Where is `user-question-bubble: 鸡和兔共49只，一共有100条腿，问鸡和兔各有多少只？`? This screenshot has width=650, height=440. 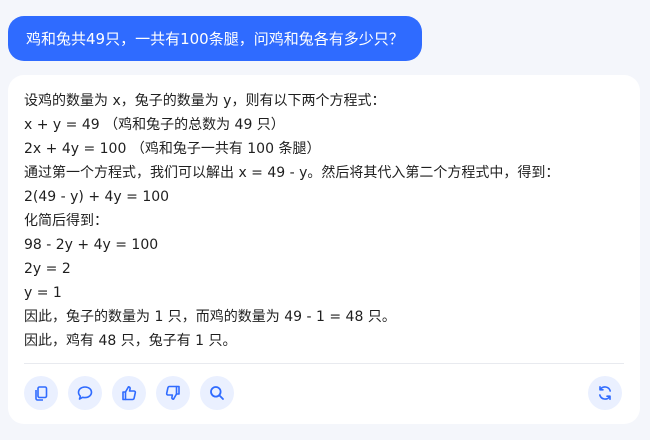
user-question-bubble: 鸡和兔共49只，一共有100条腿，问鸡和兔各有多少只？ is located at coordinates (215, 38).